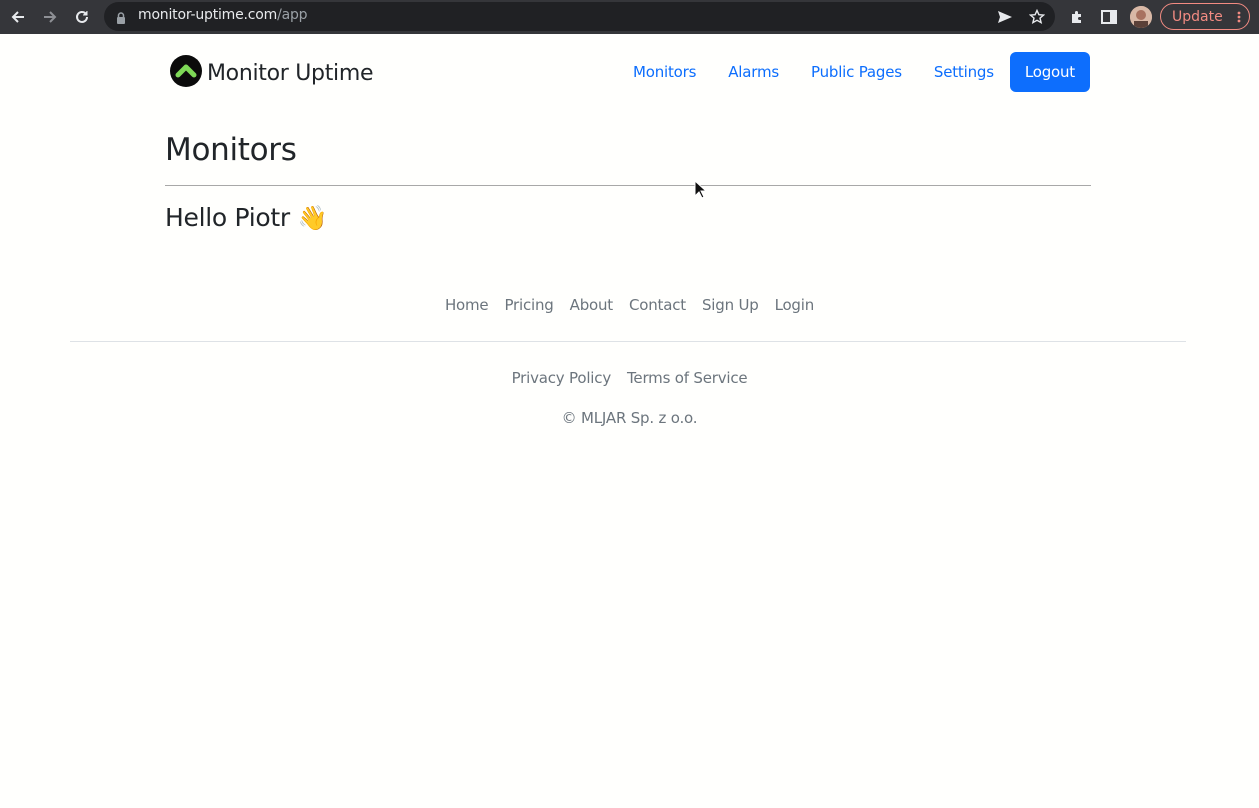 The image size is (1259, 808). Describe the element at coordinates (1077, 17) in the screenshot. I see `extensions-icon` at that location.